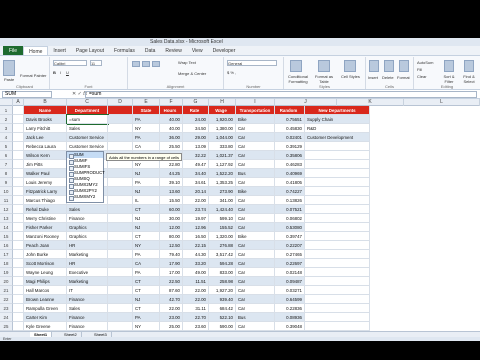 Image resolution: width=480 pixels, height=360 pixels. What do you see at coordinates (6, 164) in the screenshot?
I see `row-number: 7` at bounding box center [6, 164].